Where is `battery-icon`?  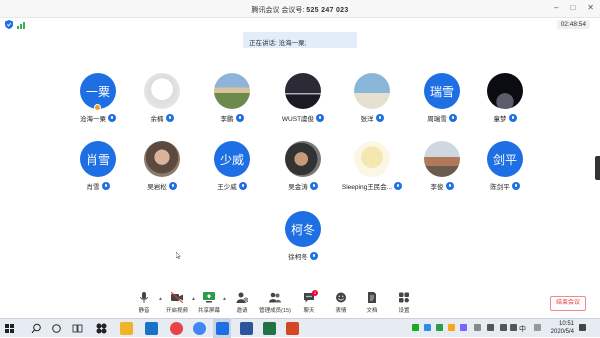
battery-icon is located at coordinates (490, 327).